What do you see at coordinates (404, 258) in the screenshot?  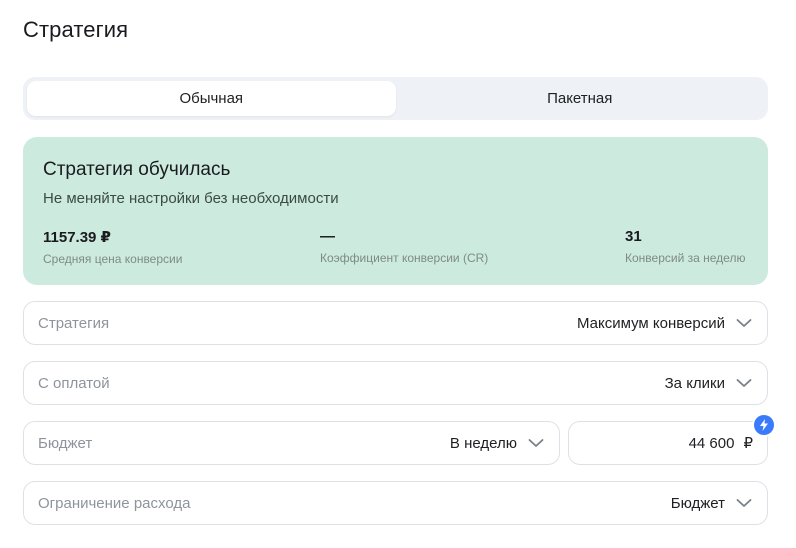 I see `stat-label: Коэффициент конверсии (CR)` at bounding box center [404, 258].